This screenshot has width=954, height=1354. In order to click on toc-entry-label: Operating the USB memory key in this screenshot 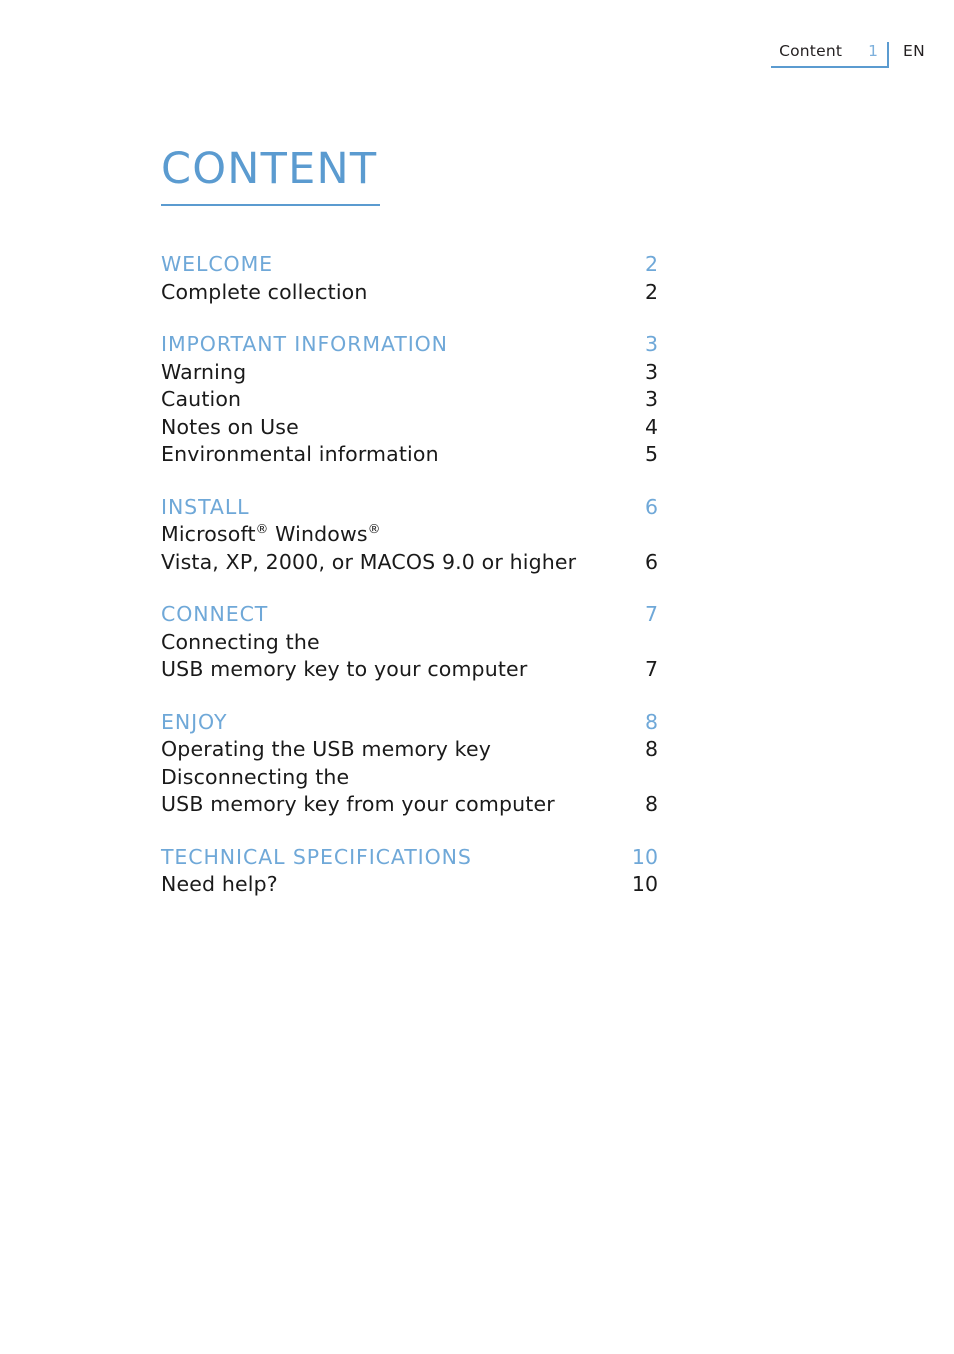, I will do `click(326, 749)`.